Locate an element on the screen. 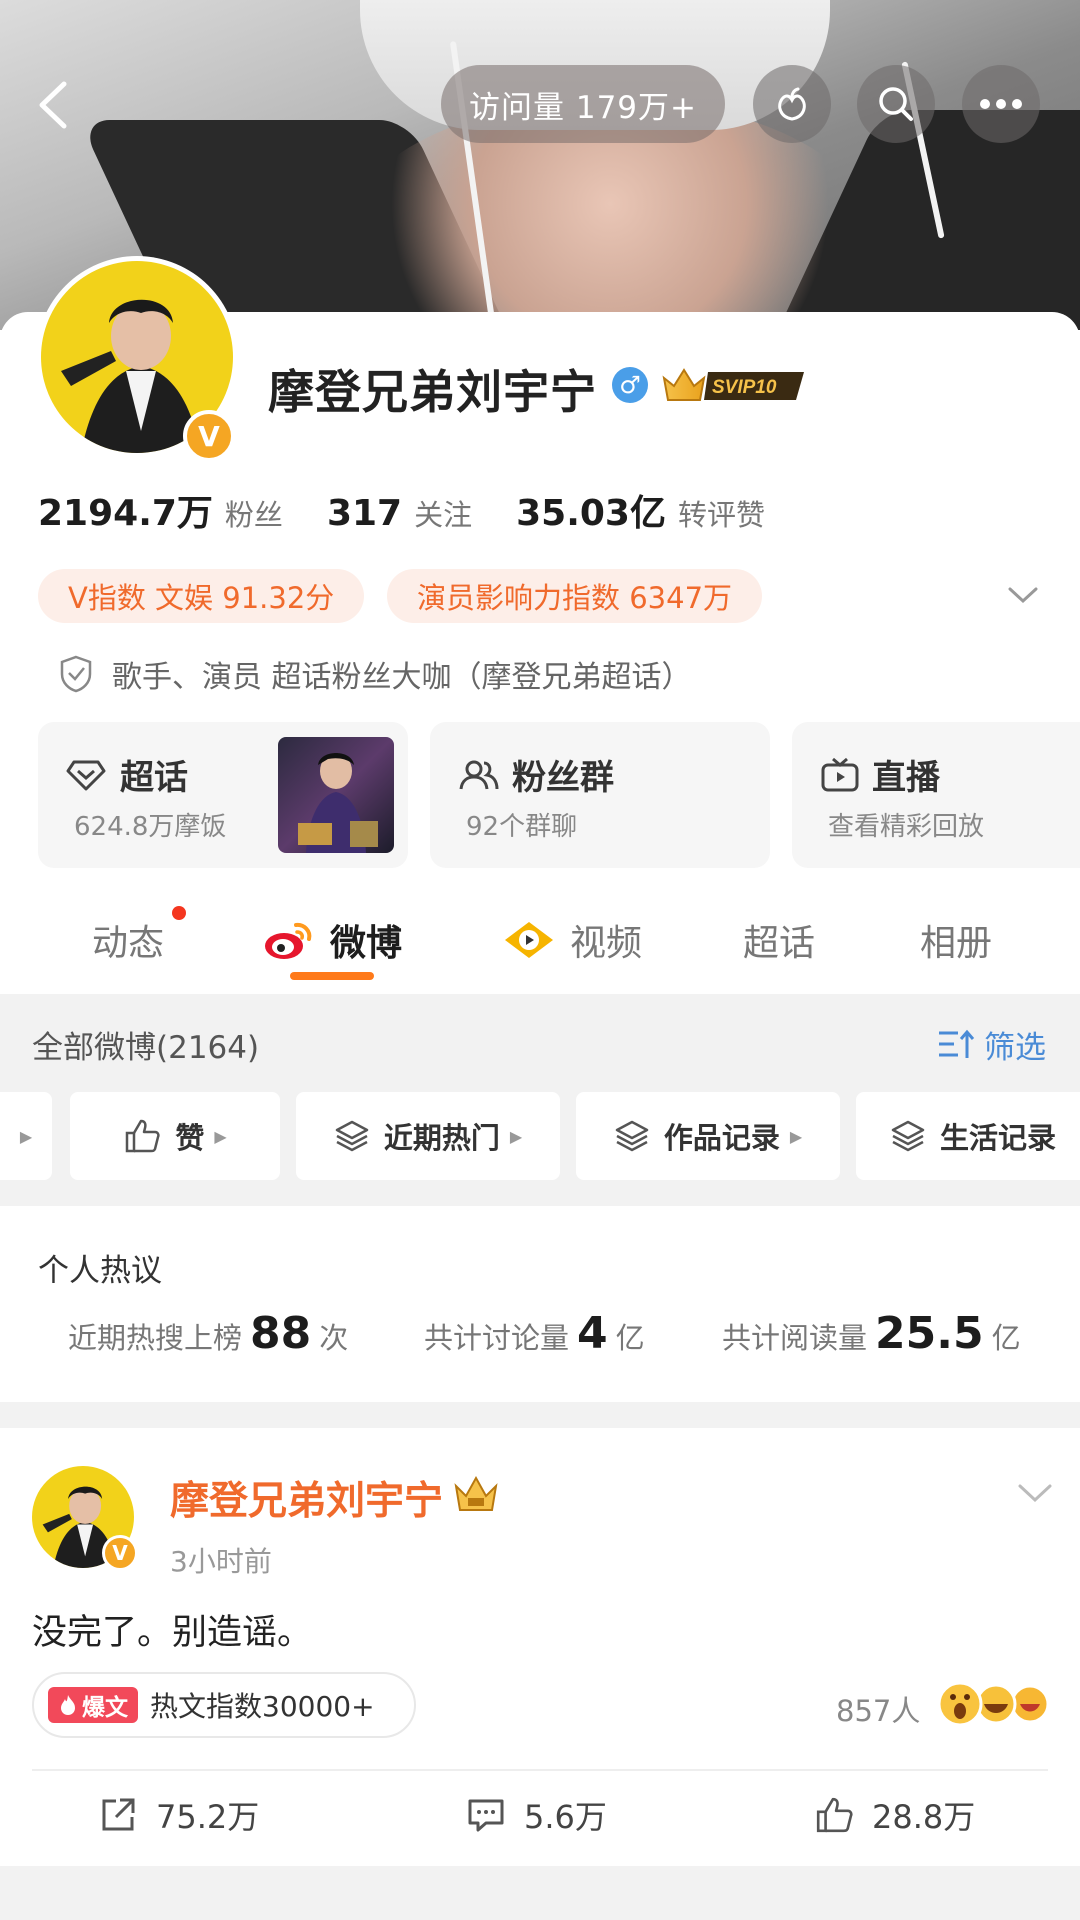 The height and width of the screenshot is (1920, 1080). profile-tabs: 动态 微博 视频 超话 相册 is located at coordinates (540, 946).